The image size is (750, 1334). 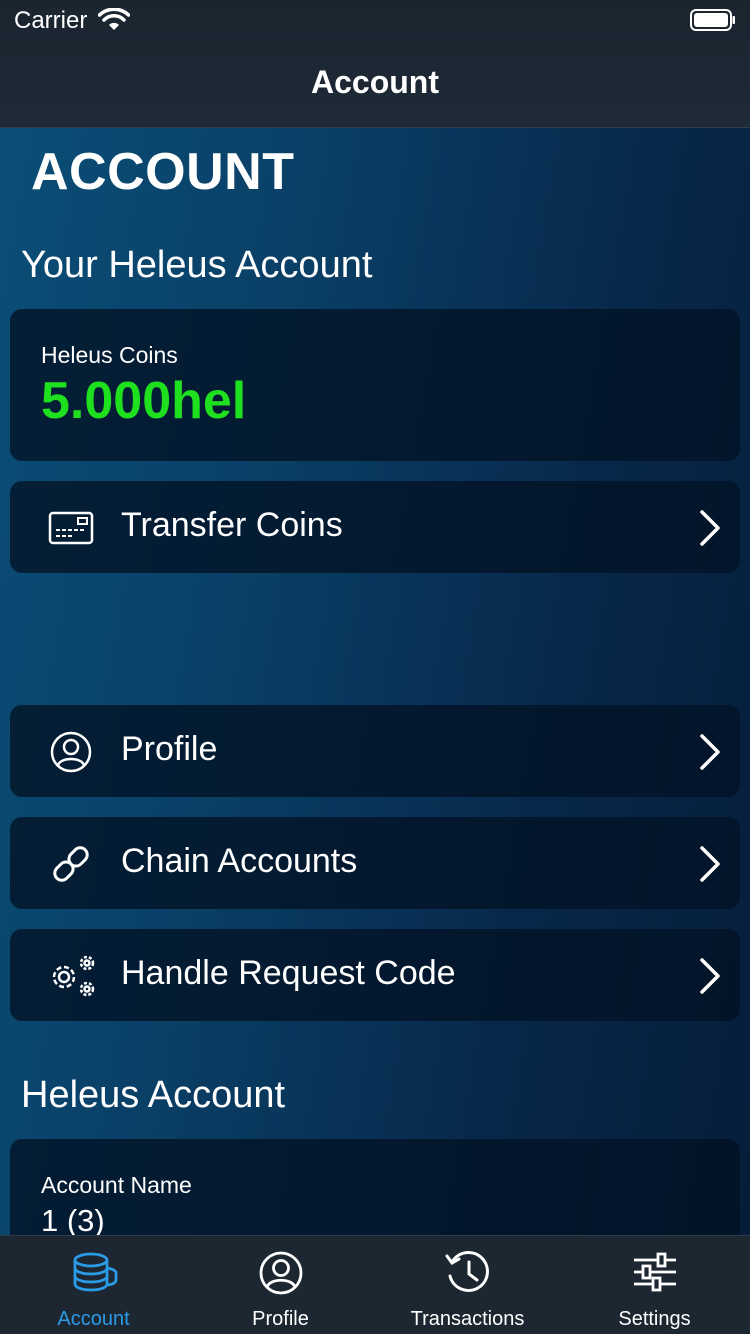 What do you see at coordinates (375, 82) in the screenshot?
I see `nav-title: Account` at bounding box center [375, 82].